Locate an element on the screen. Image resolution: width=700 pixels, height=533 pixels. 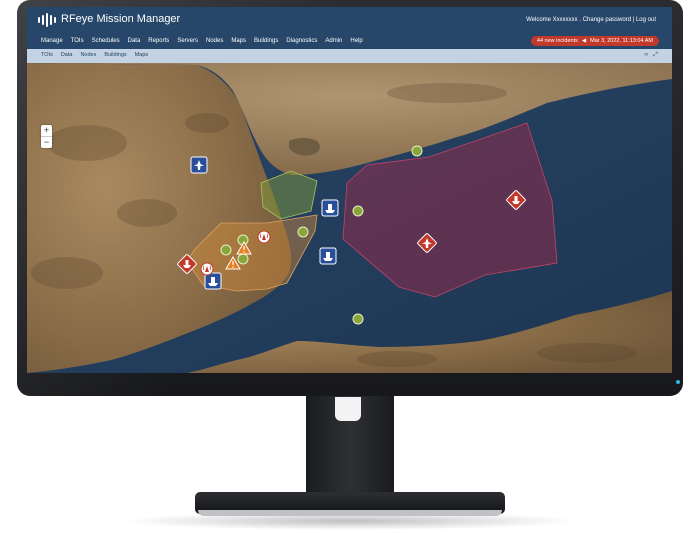
nav-buildings: Buildings is located at coordinates (266, 41).